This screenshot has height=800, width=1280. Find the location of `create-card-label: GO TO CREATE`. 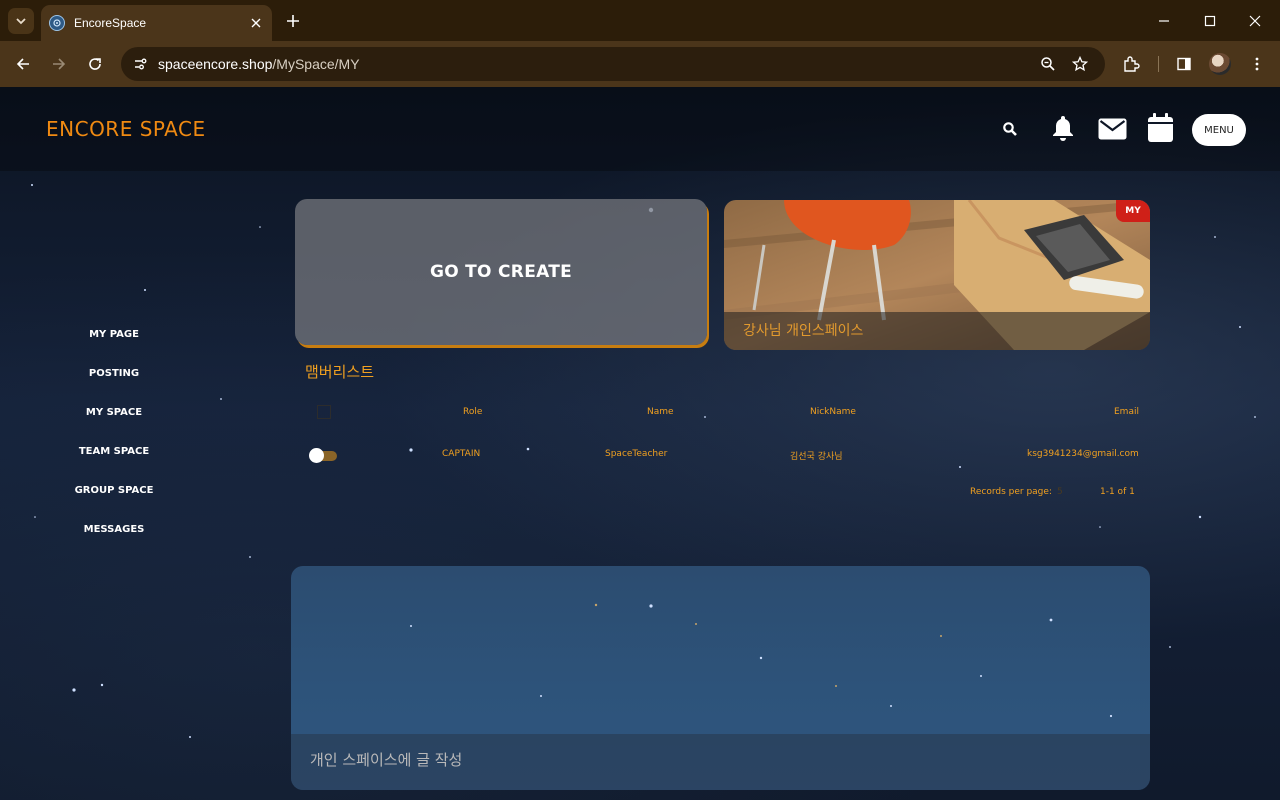

create-card-label: GO TO CREATE is located at coordinates (501, 272).